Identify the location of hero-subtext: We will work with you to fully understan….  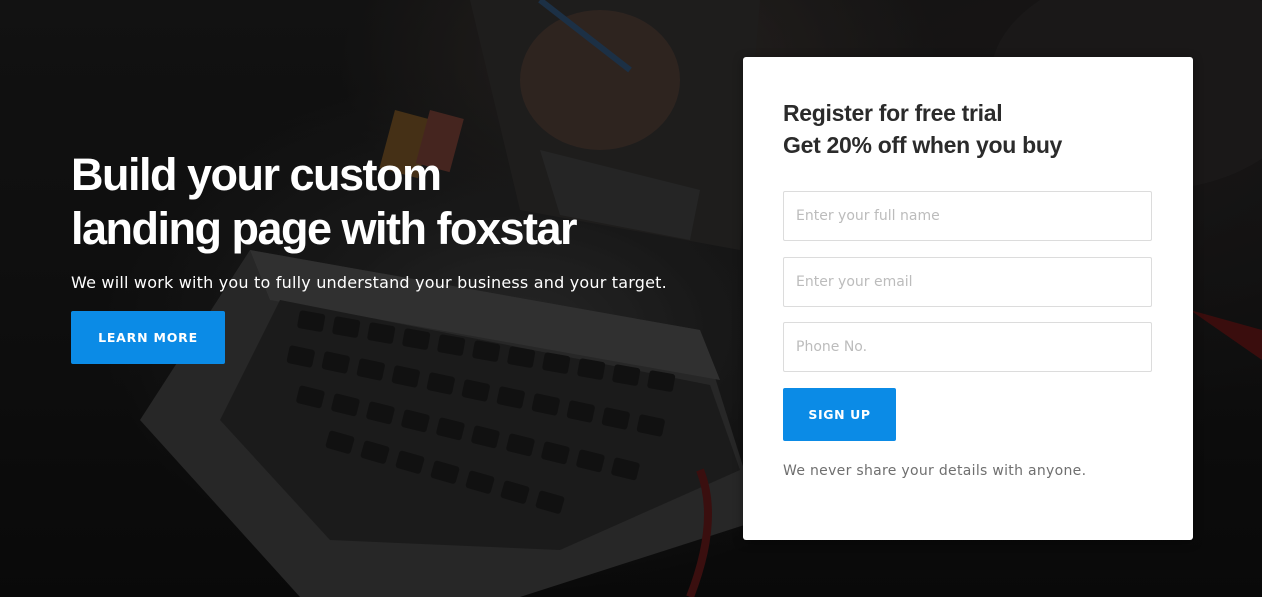
(369, 282).